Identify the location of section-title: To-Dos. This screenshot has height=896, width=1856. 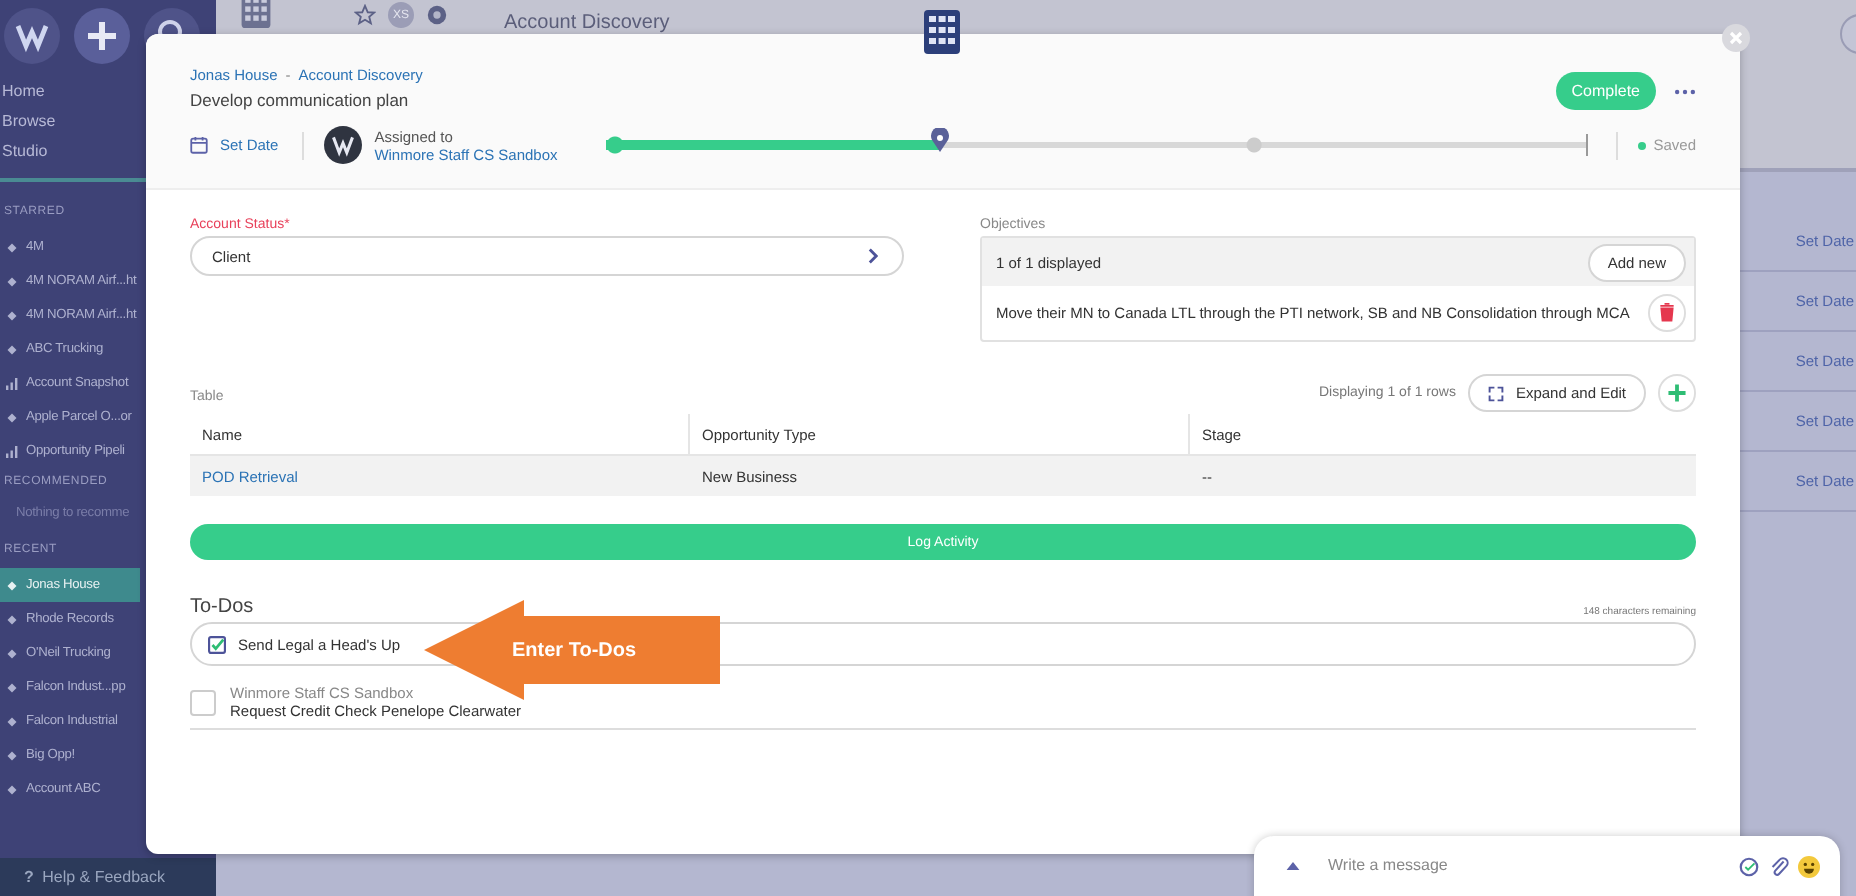
(222, 607).